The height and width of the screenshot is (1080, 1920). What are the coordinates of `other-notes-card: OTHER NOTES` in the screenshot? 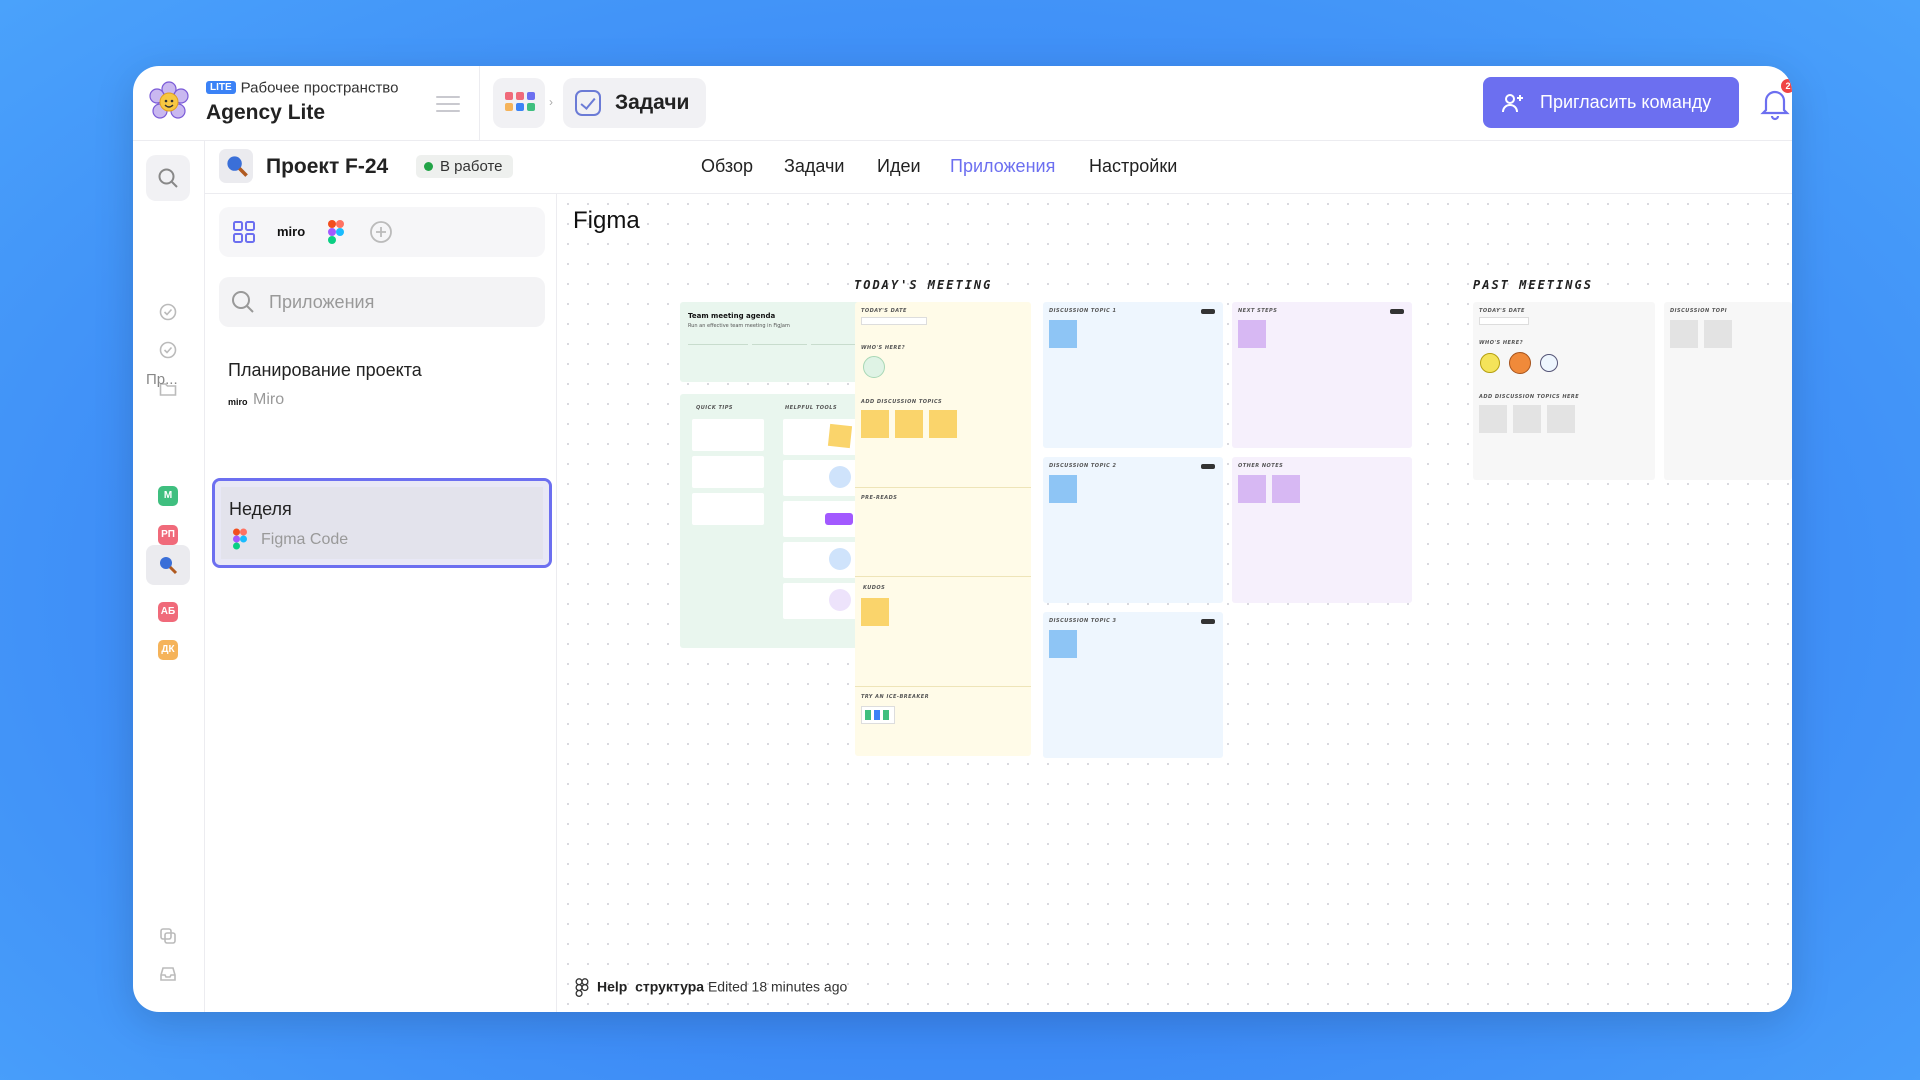 It's located at (1322, 530).